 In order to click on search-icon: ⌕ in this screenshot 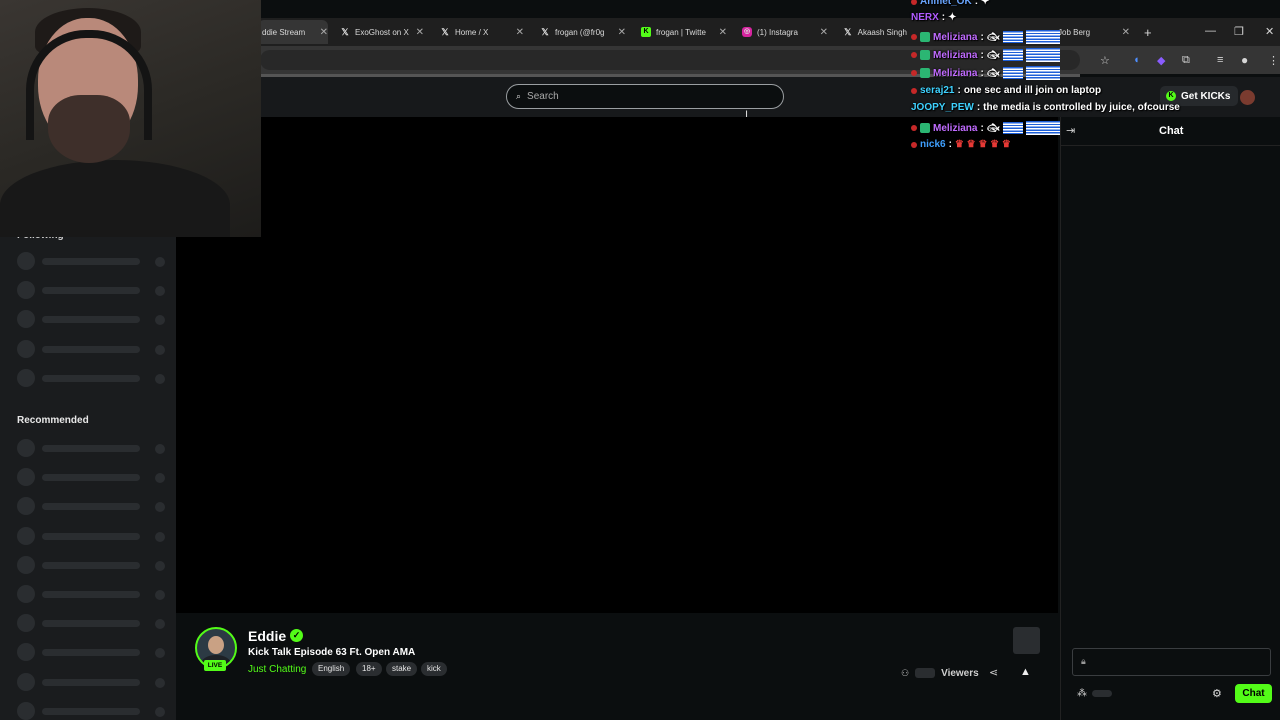, I will do `click(519, 96)`.